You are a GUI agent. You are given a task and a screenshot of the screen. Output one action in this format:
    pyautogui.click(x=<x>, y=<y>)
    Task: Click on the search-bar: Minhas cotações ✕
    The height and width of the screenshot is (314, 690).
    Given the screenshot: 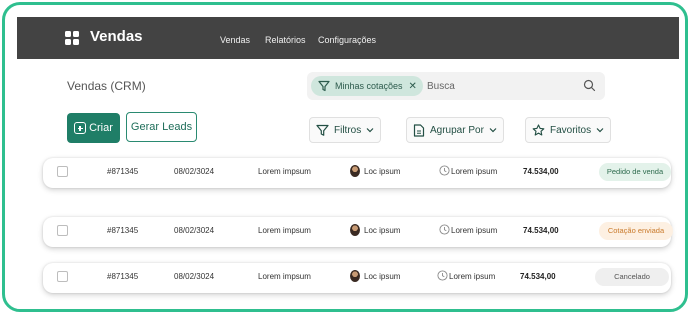 What is the action you would take?
    pyautogui.click(x=456, y=86)
    